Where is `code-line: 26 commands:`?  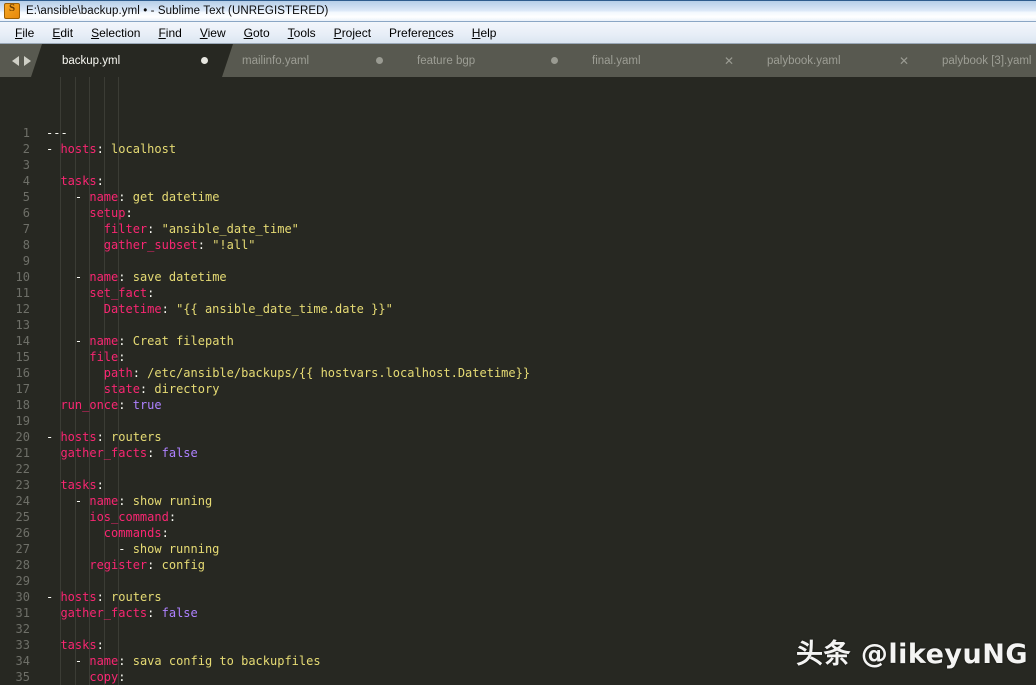 code-line: 26 commands: is located at coordinates (518, 533).